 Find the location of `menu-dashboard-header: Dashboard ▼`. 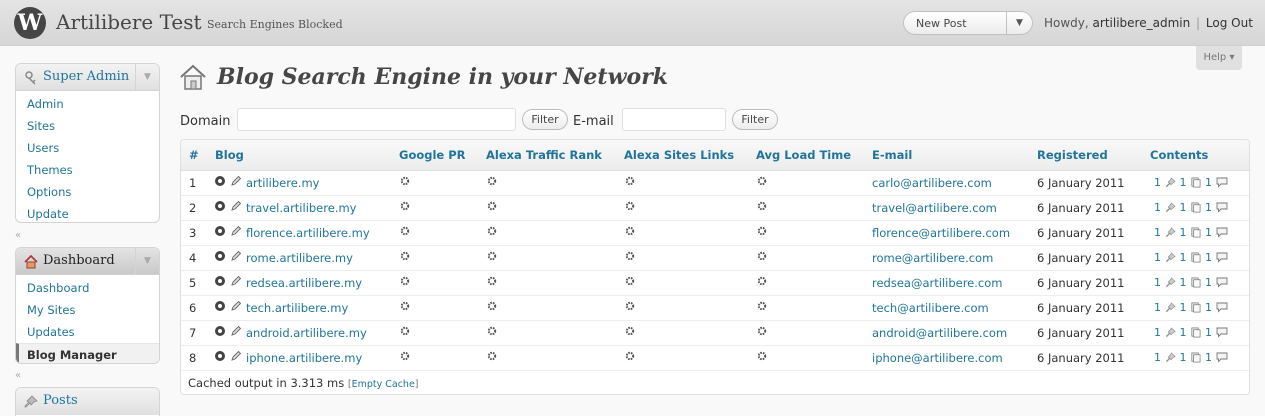

menu-dashboard-header: Dashboard ▼ is located at coordinates (87, 261).